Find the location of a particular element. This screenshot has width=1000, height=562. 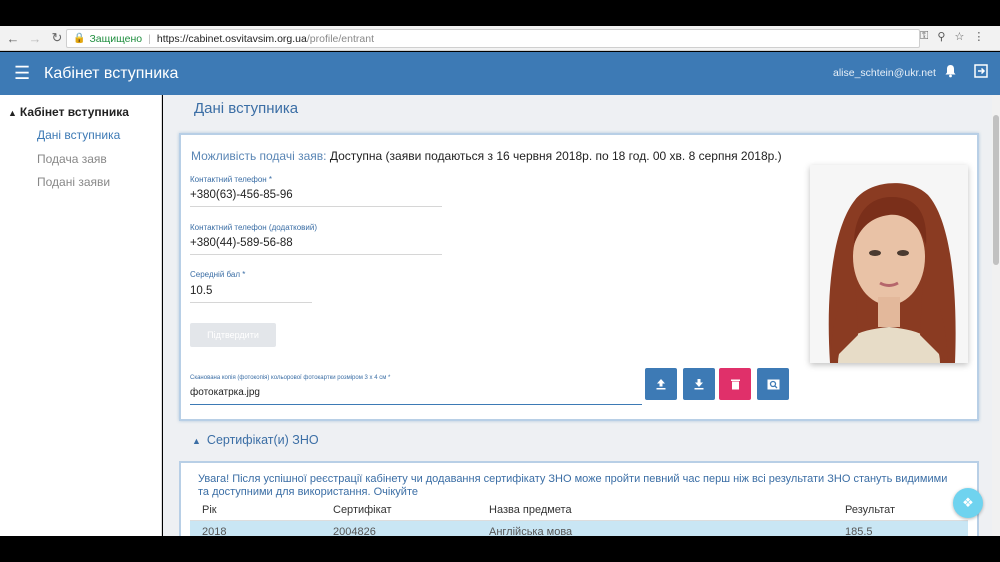

table-header-year: Рік is located at coordinates (209, 510).